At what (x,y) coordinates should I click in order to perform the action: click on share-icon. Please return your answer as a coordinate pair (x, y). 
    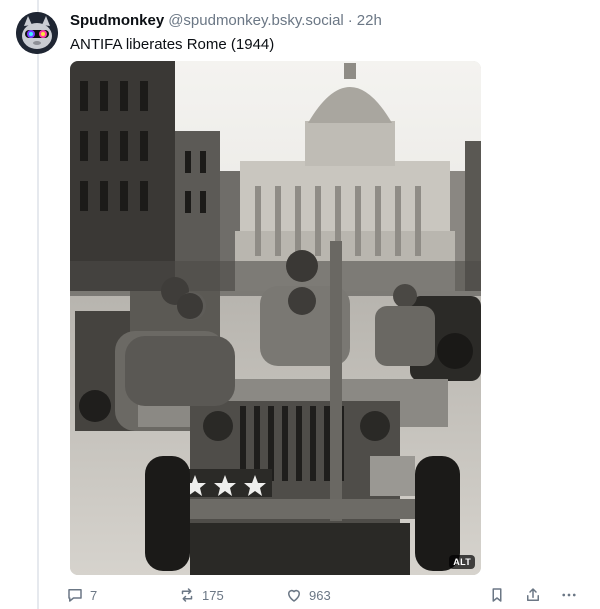
    Looking at the image, I should click on (533, 594).